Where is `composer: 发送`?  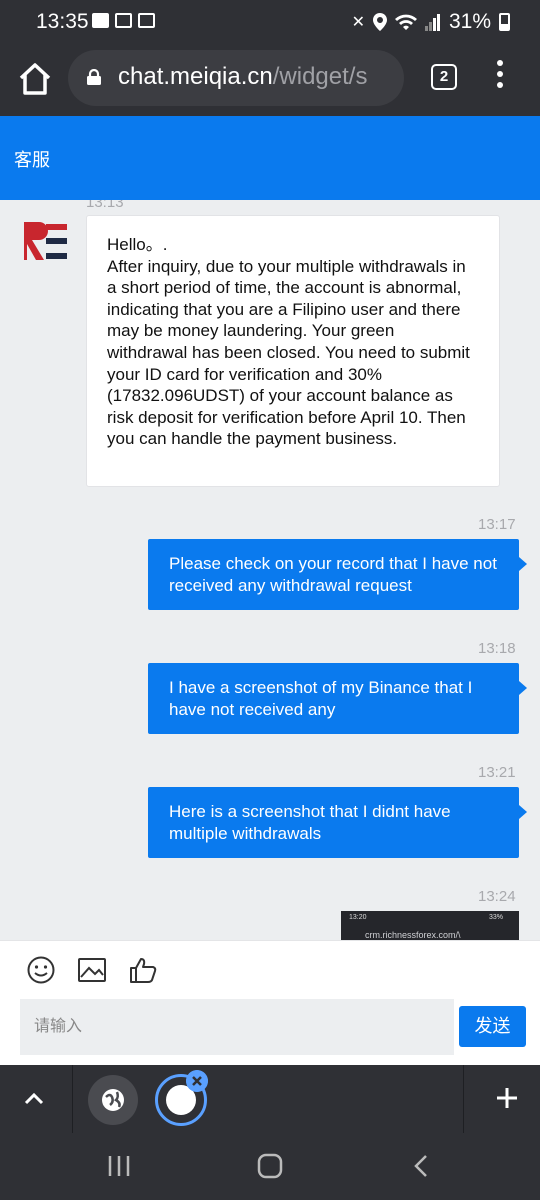
composer: 发送 is located at coordinates (270, 1002).